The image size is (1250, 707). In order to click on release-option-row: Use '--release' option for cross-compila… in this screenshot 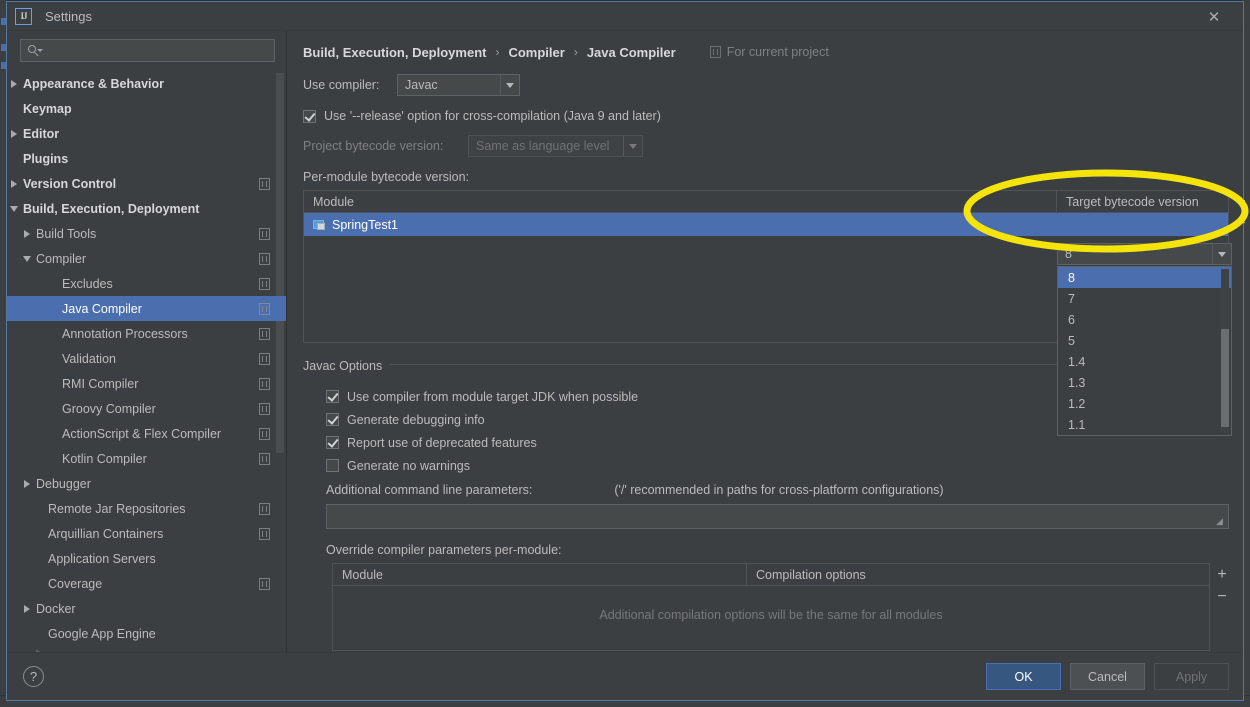, I will do `click(766, 116)`.